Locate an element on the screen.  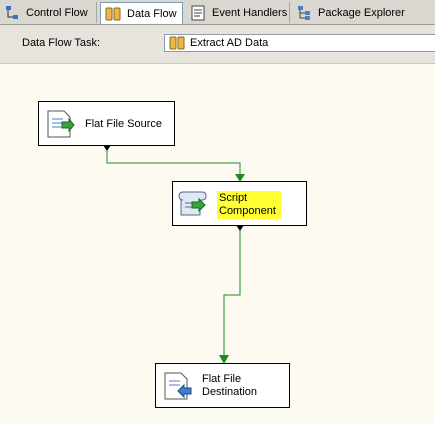
flat-file-source-node: Flat File Source is located at coordinates (106, 123).